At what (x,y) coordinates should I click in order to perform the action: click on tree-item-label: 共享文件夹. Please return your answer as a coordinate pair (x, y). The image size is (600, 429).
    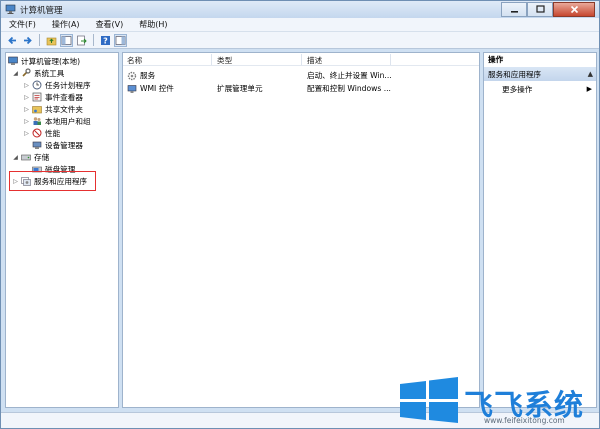
    Looking at the image, I should click on (64, 109).